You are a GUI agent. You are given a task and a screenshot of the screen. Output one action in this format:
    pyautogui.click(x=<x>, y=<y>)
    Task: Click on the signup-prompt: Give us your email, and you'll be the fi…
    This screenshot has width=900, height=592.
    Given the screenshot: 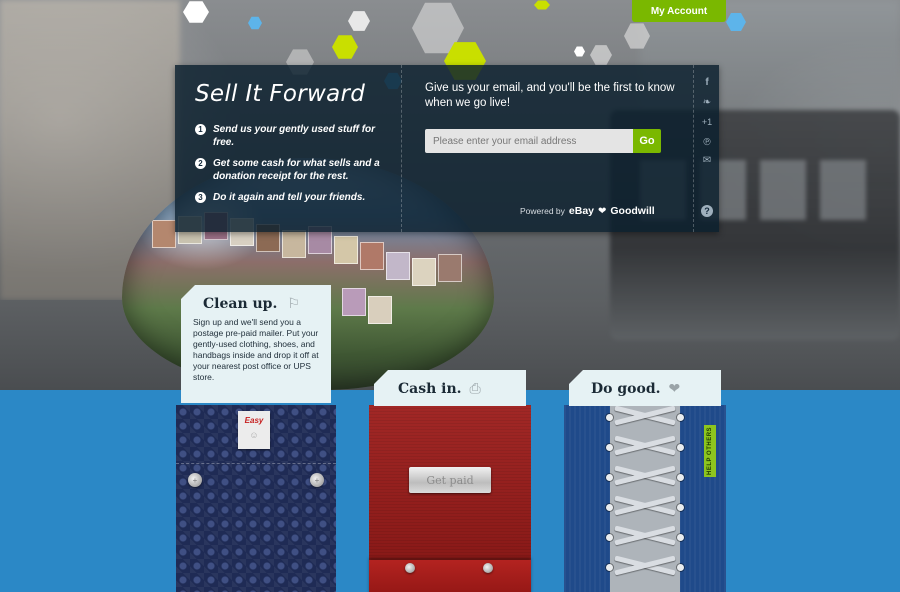 What is the action you would take?
    pyautogui.click(x=550, y=95)
    